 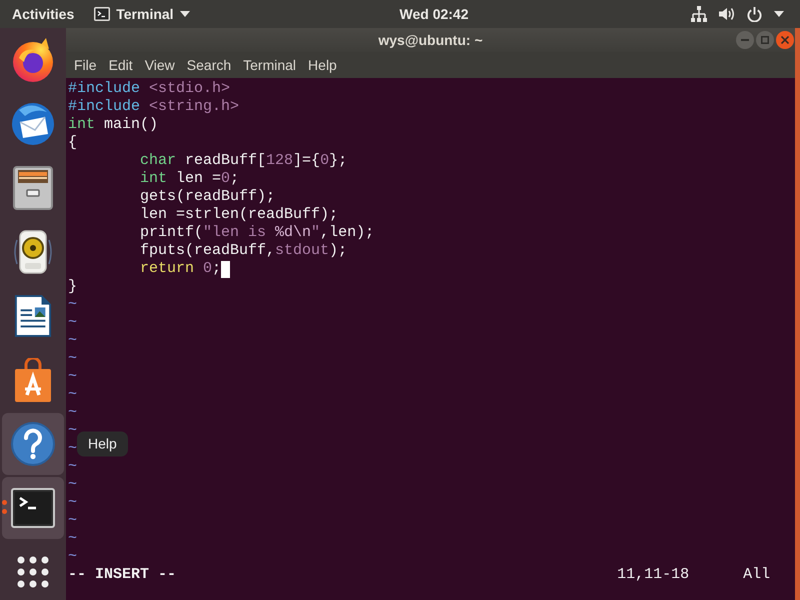 I want to click on code-line: return 0;, so click(x=181, y=269).